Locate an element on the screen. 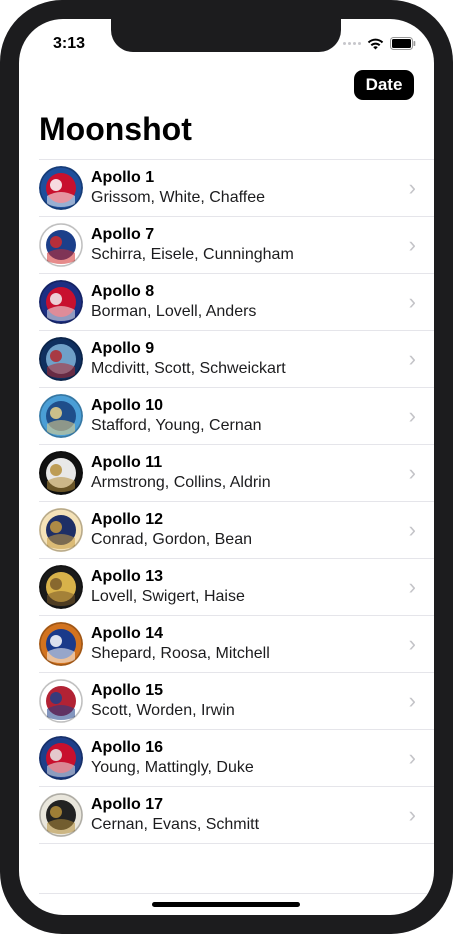 This screenshot has width=453, height=934. mission-title: Apollo 16 is located at coordinates (127, 747).